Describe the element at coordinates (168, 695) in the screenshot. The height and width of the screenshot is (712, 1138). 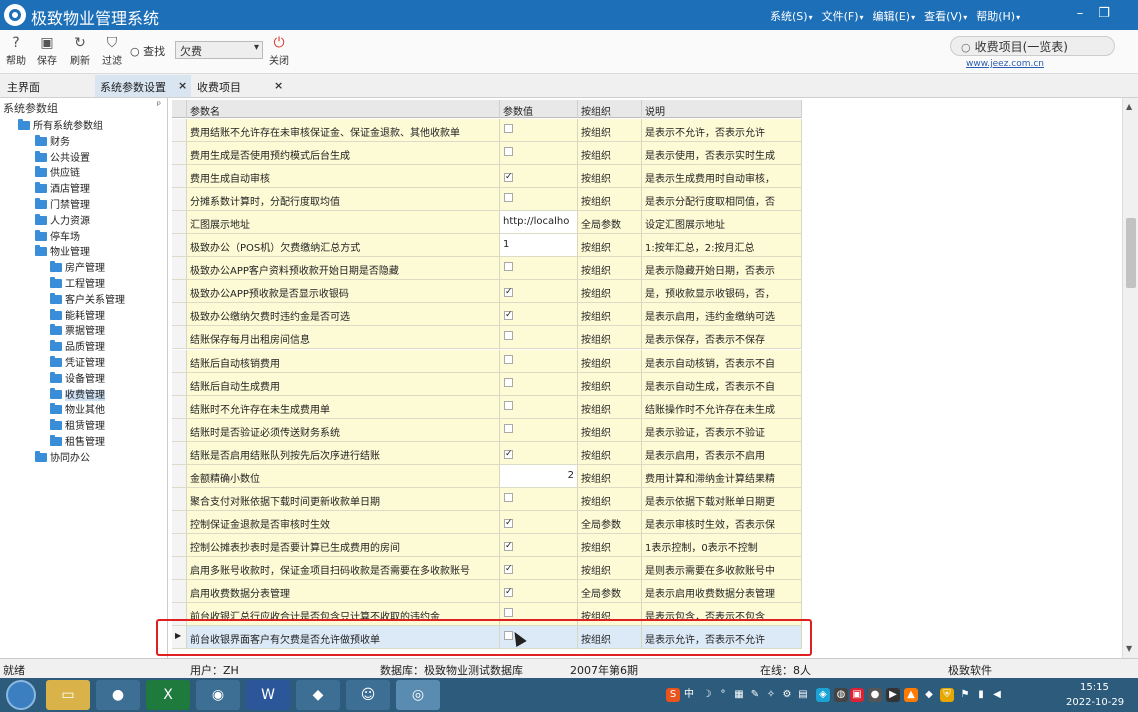
I see `excel-icon: X` at that location.